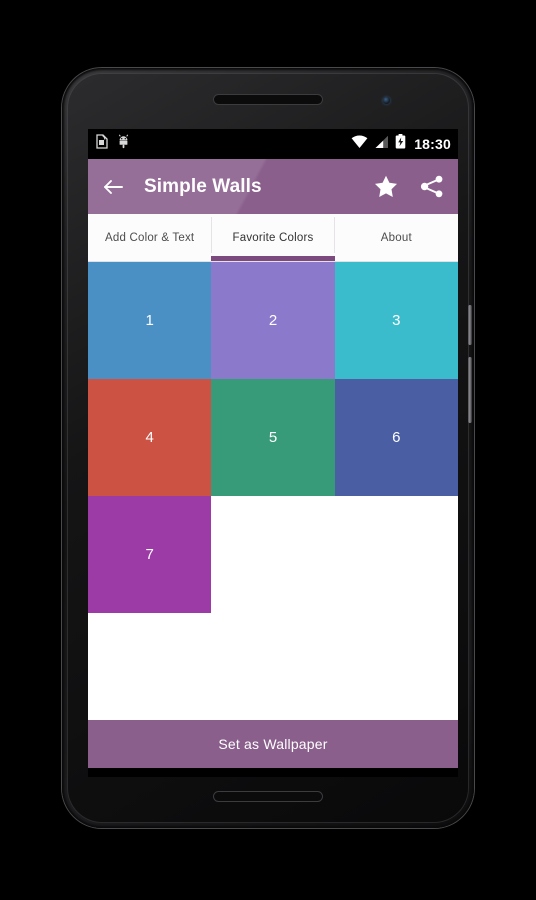 The image size is (536, 900). I want to click on tab-selected-indicator, so click(273, 258).